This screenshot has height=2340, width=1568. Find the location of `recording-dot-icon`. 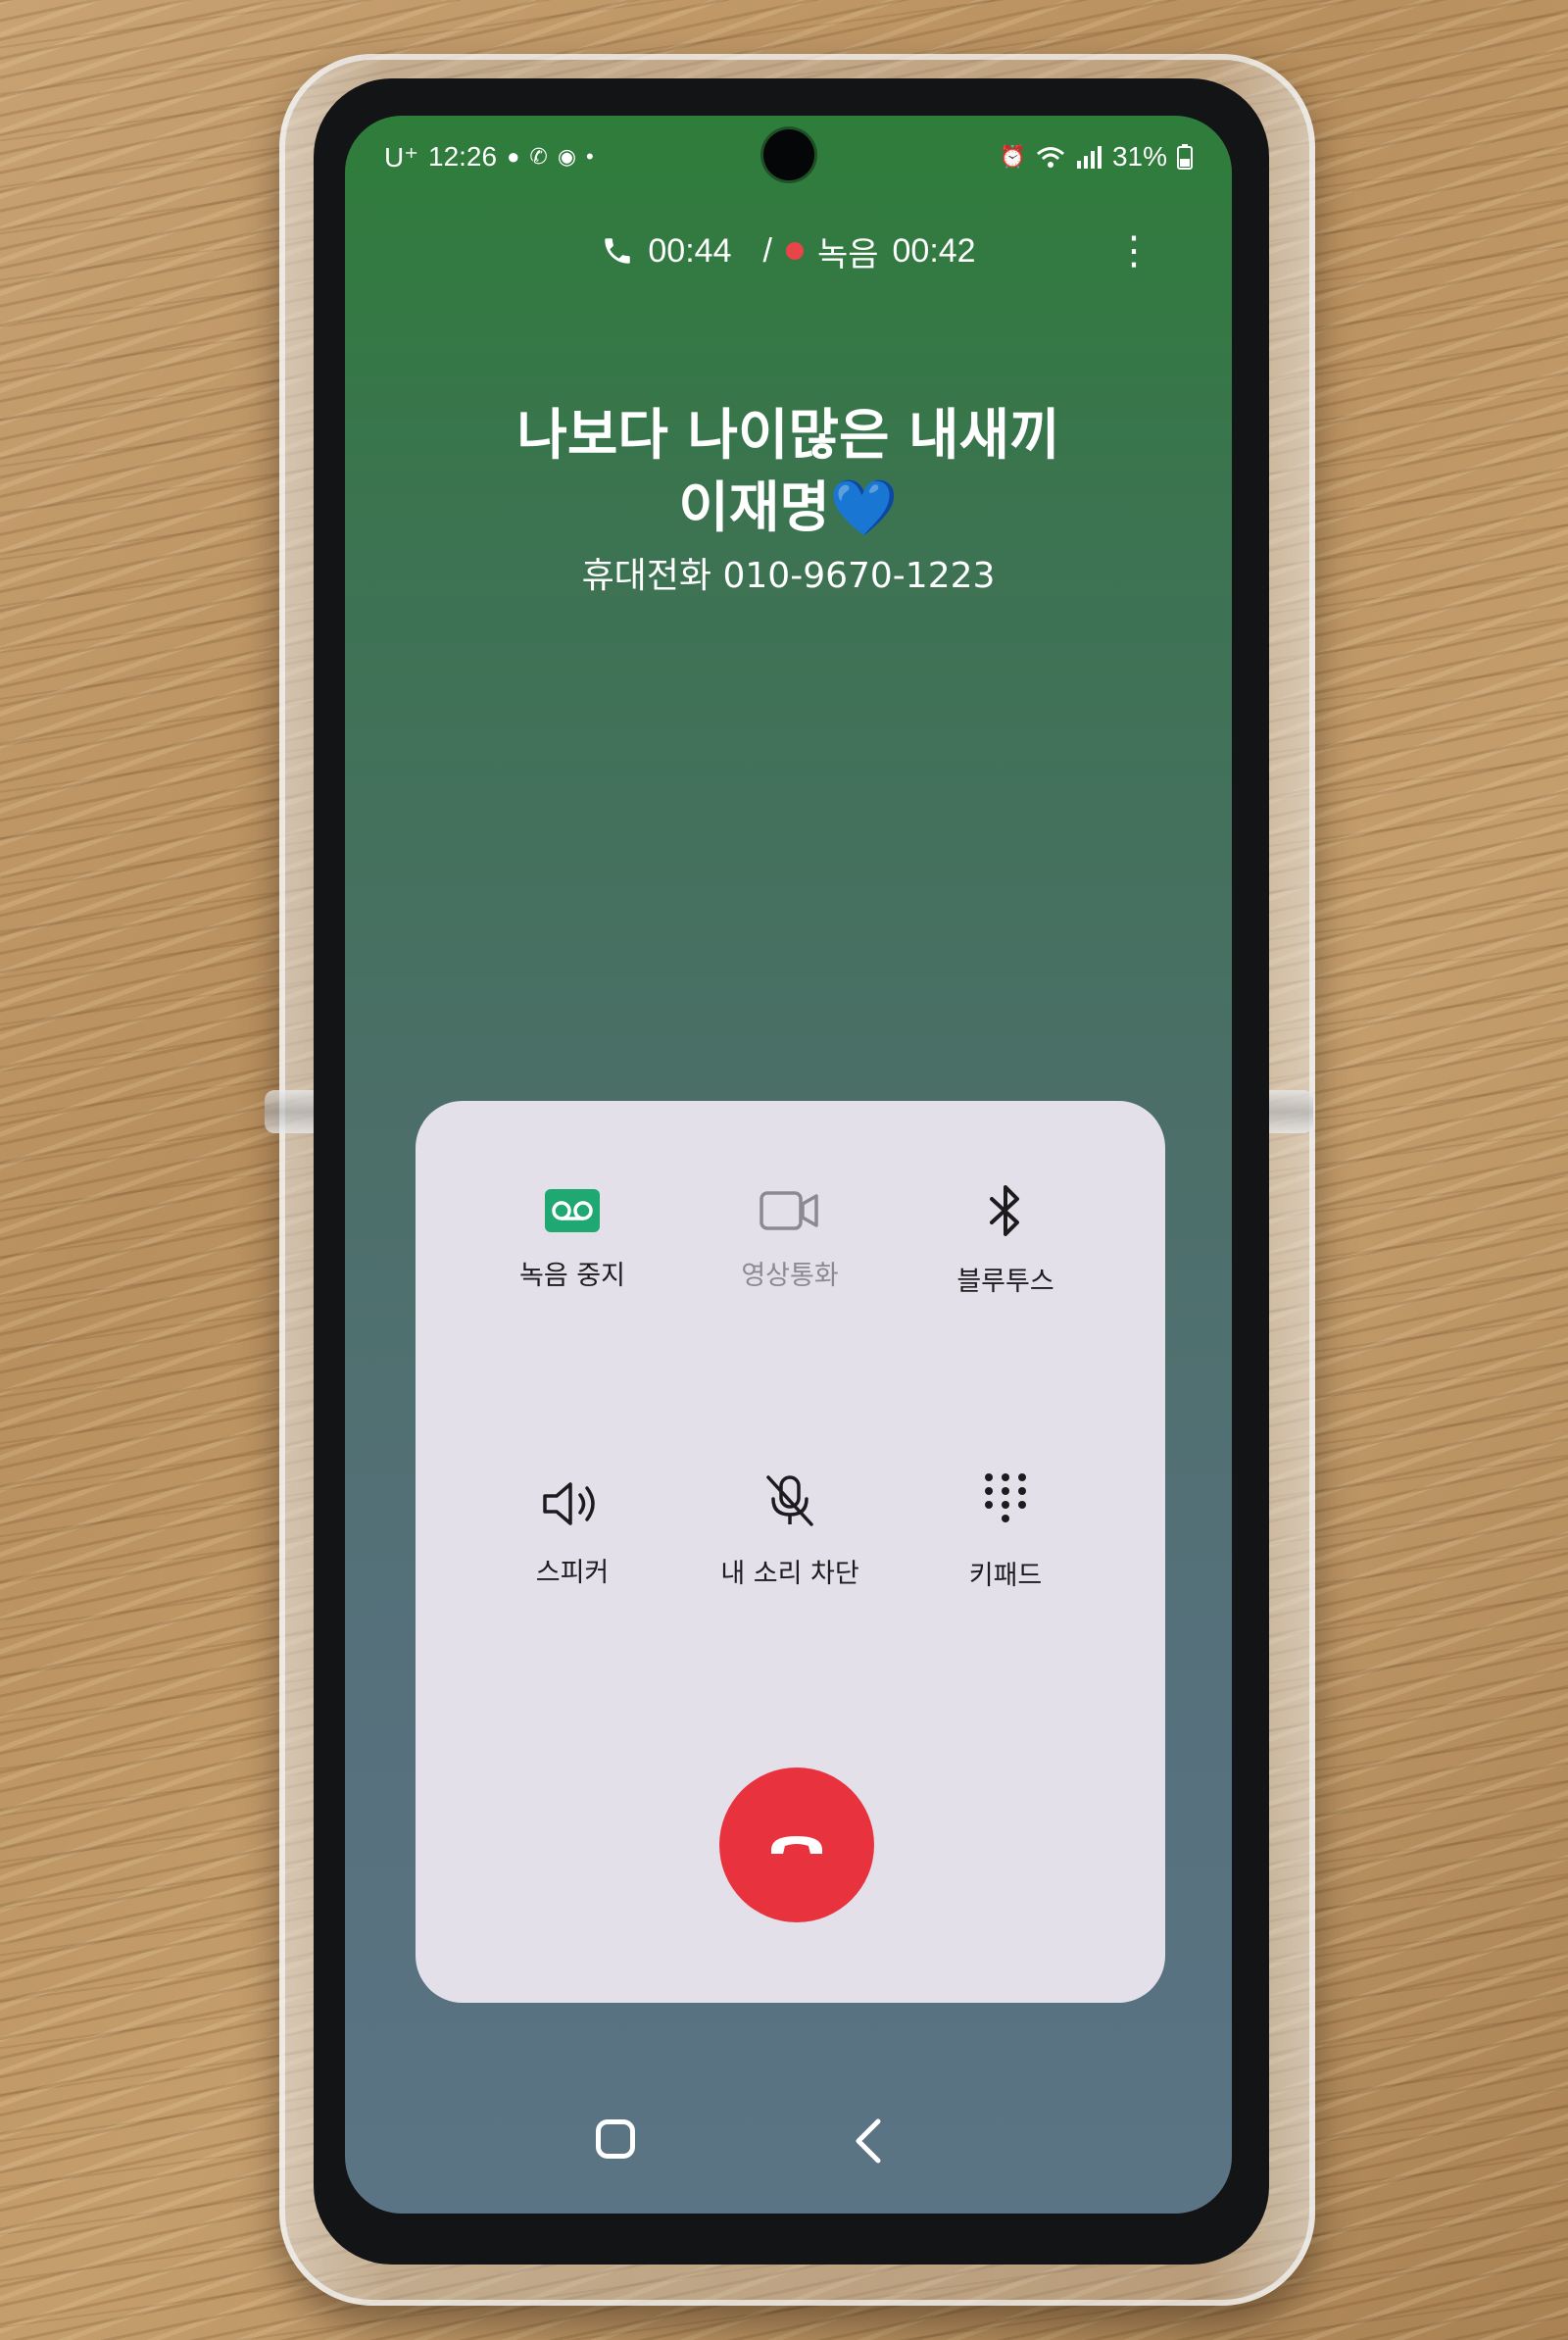

recording-dot-icon is located at coordinates (794, 251).